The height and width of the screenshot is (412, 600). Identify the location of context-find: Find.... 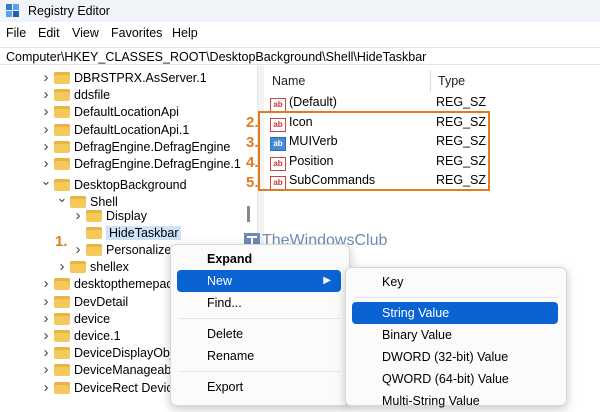
(259, 303).